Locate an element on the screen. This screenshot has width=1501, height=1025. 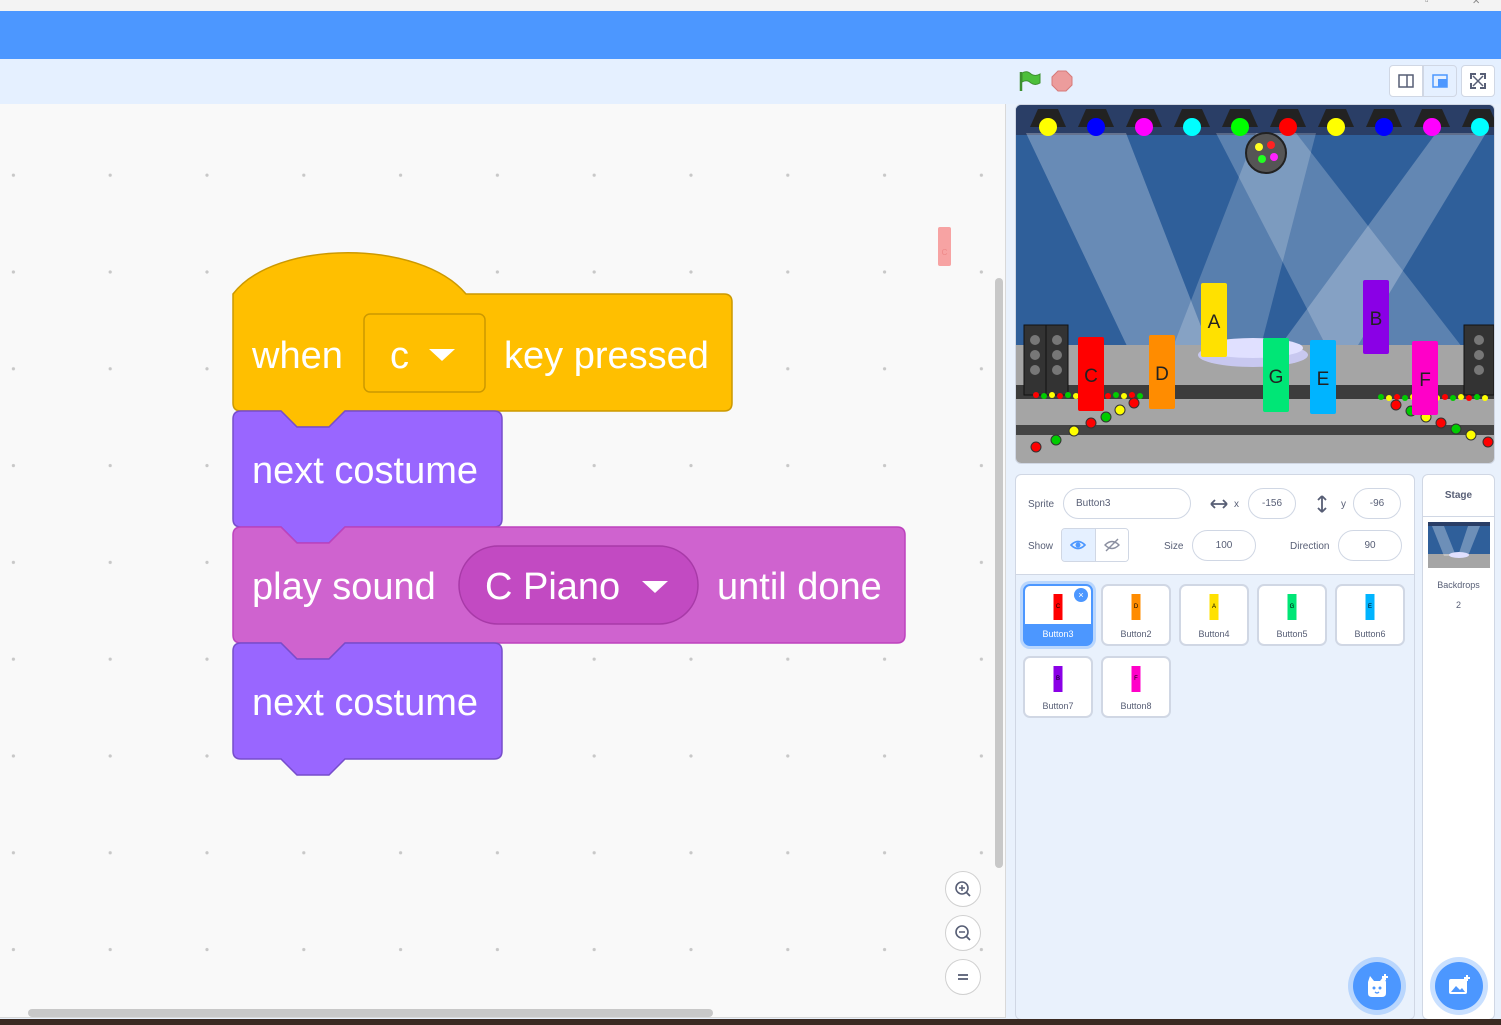
stage-key-d: D is located at coordinates (1162, 372).